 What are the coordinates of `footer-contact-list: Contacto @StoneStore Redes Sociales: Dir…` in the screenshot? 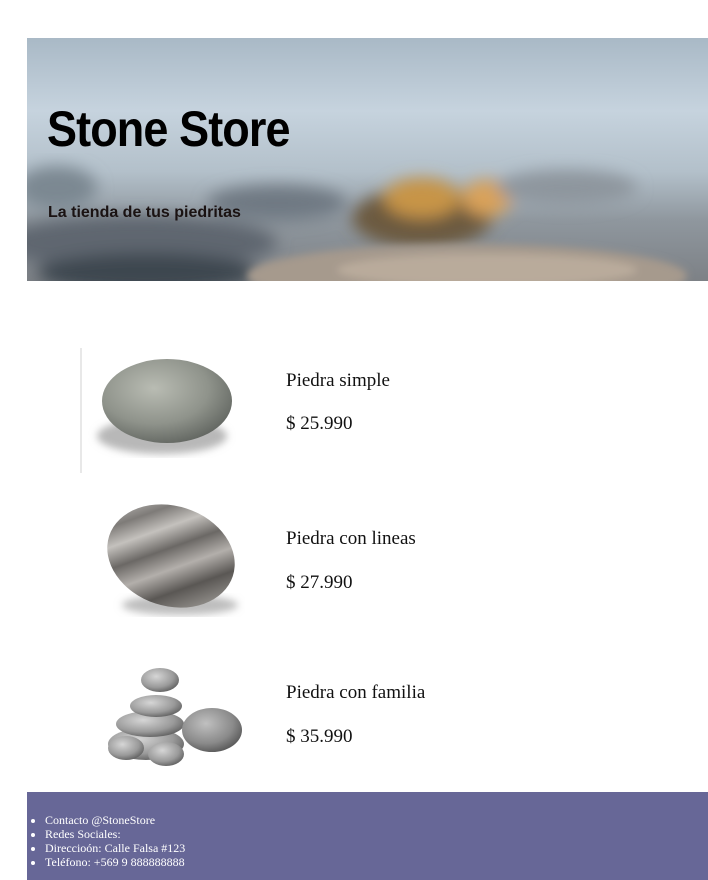 It's located at (106, 841).